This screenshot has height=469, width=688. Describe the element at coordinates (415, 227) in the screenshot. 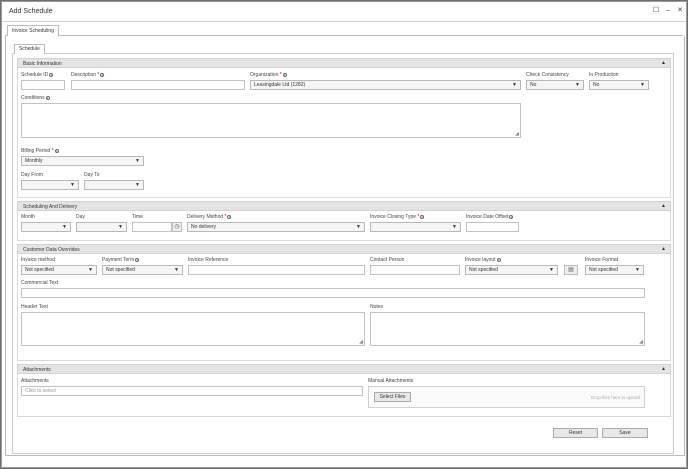

I see `invoice-closing-type-select: ▼` at that location.